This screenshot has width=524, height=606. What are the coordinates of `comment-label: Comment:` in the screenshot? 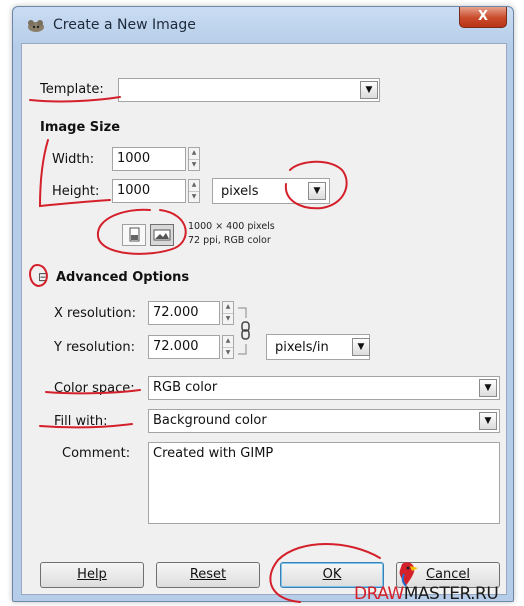 It's located at (96, 453).